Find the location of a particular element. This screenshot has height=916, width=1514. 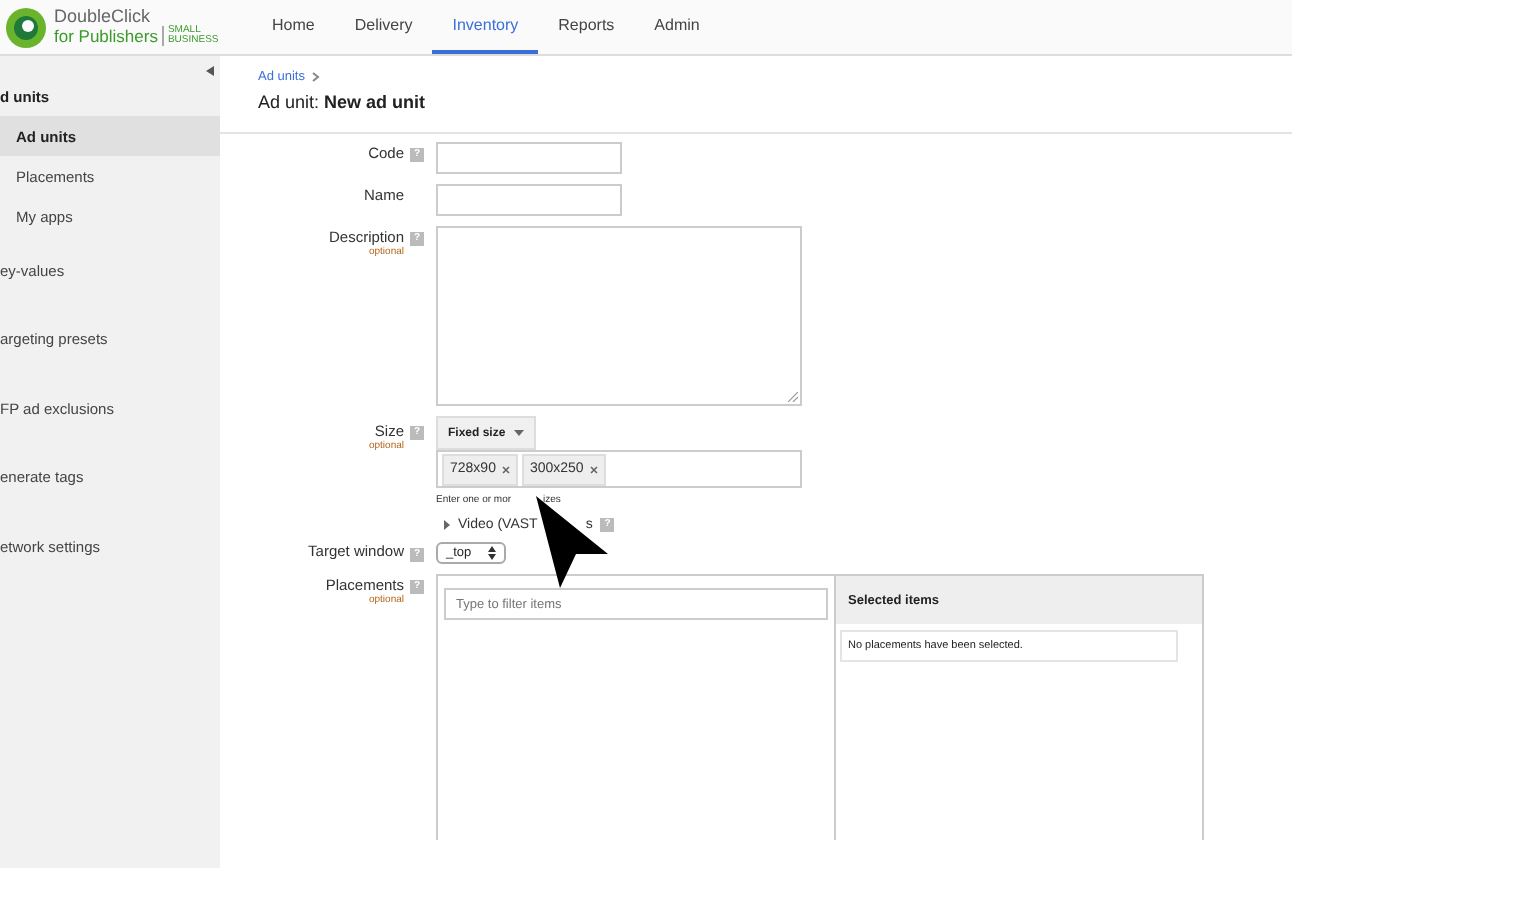

expand-icon is located at coordinates (447, 524).